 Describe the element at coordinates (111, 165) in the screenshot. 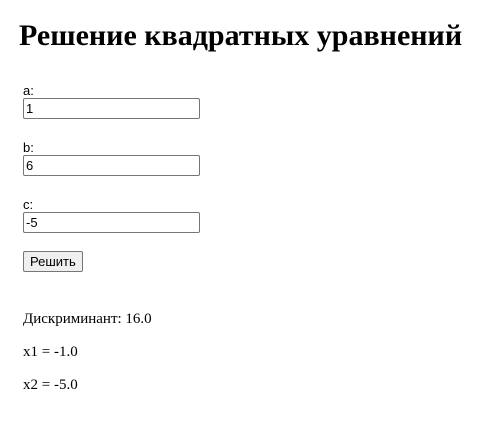

I see `coefficient-b-input` at that location.